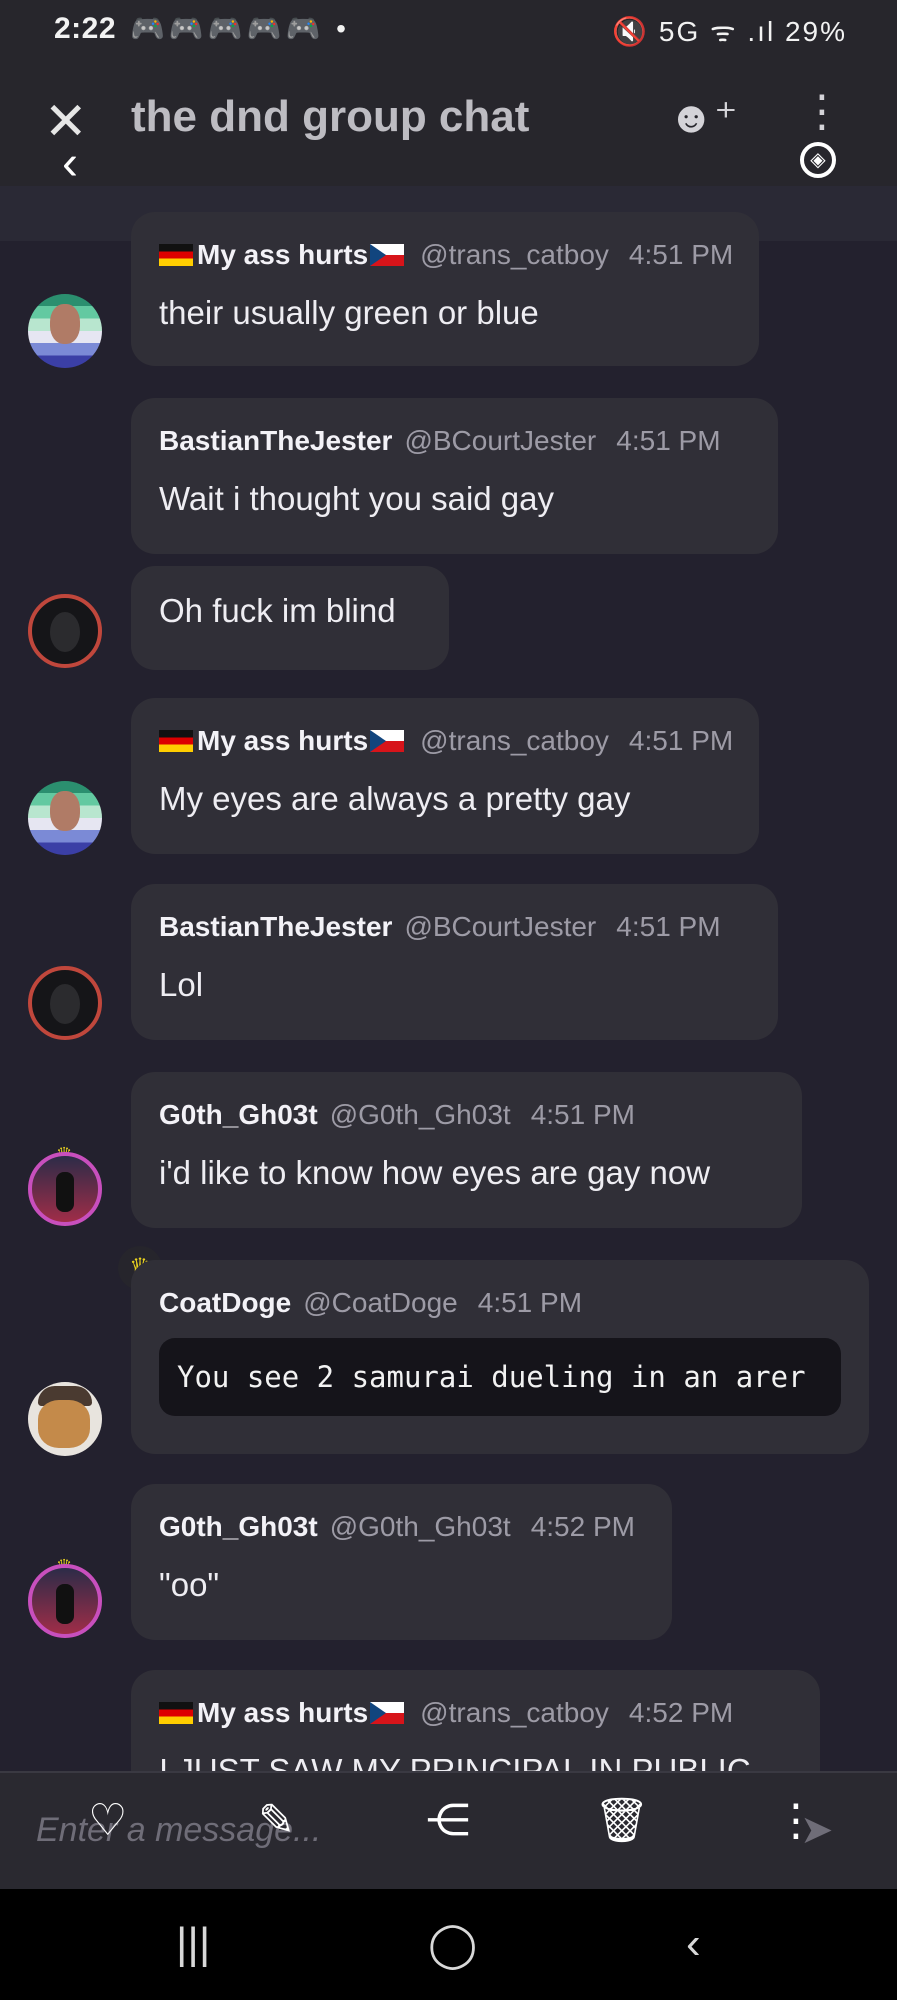  I want to click on chat-header: ✕ ‹ the dnd group chat ☻⁺ ⋮ ◈, so click(448, 125).